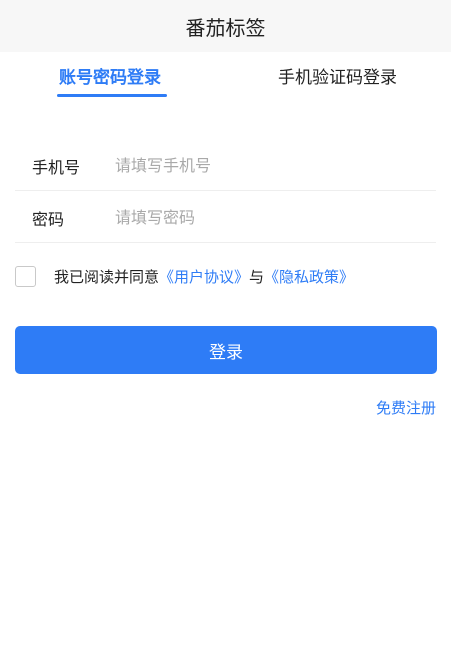  What do you see at coordinates (25, 276) in the screenshot?
I see `agreement-checkbox` at bounding box center [25, 276].